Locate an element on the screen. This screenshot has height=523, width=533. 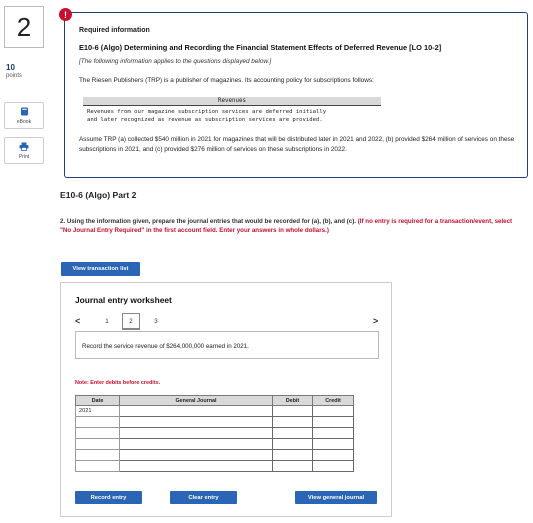
page-1-tab: 1 is located at coordinates (107, 321).